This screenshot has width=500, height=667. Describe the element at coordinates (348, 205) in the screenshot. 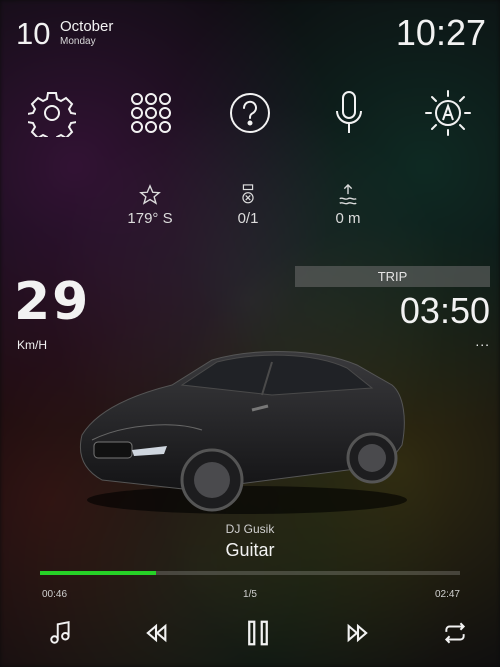

I see `altitude-stat: 0 m` at that location.